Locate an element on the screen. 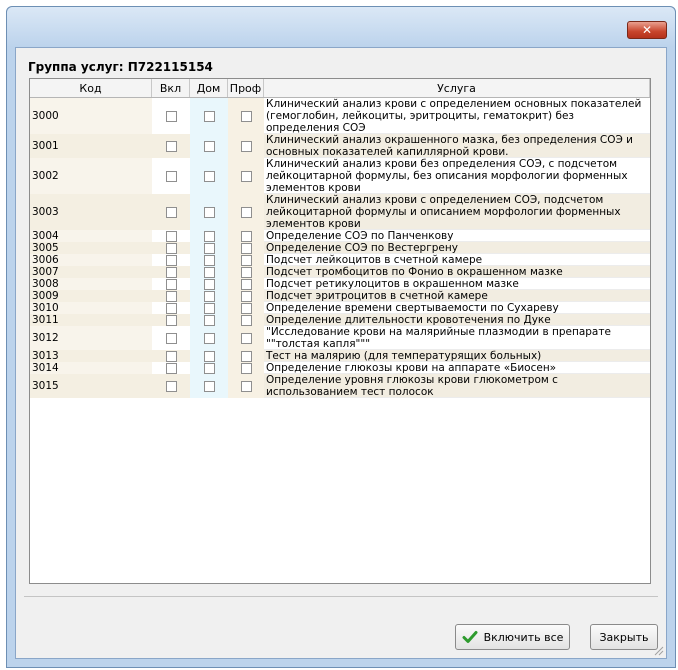 The image size is (678, 670). close-button: Закрыть is located at coordinates (624, 637).